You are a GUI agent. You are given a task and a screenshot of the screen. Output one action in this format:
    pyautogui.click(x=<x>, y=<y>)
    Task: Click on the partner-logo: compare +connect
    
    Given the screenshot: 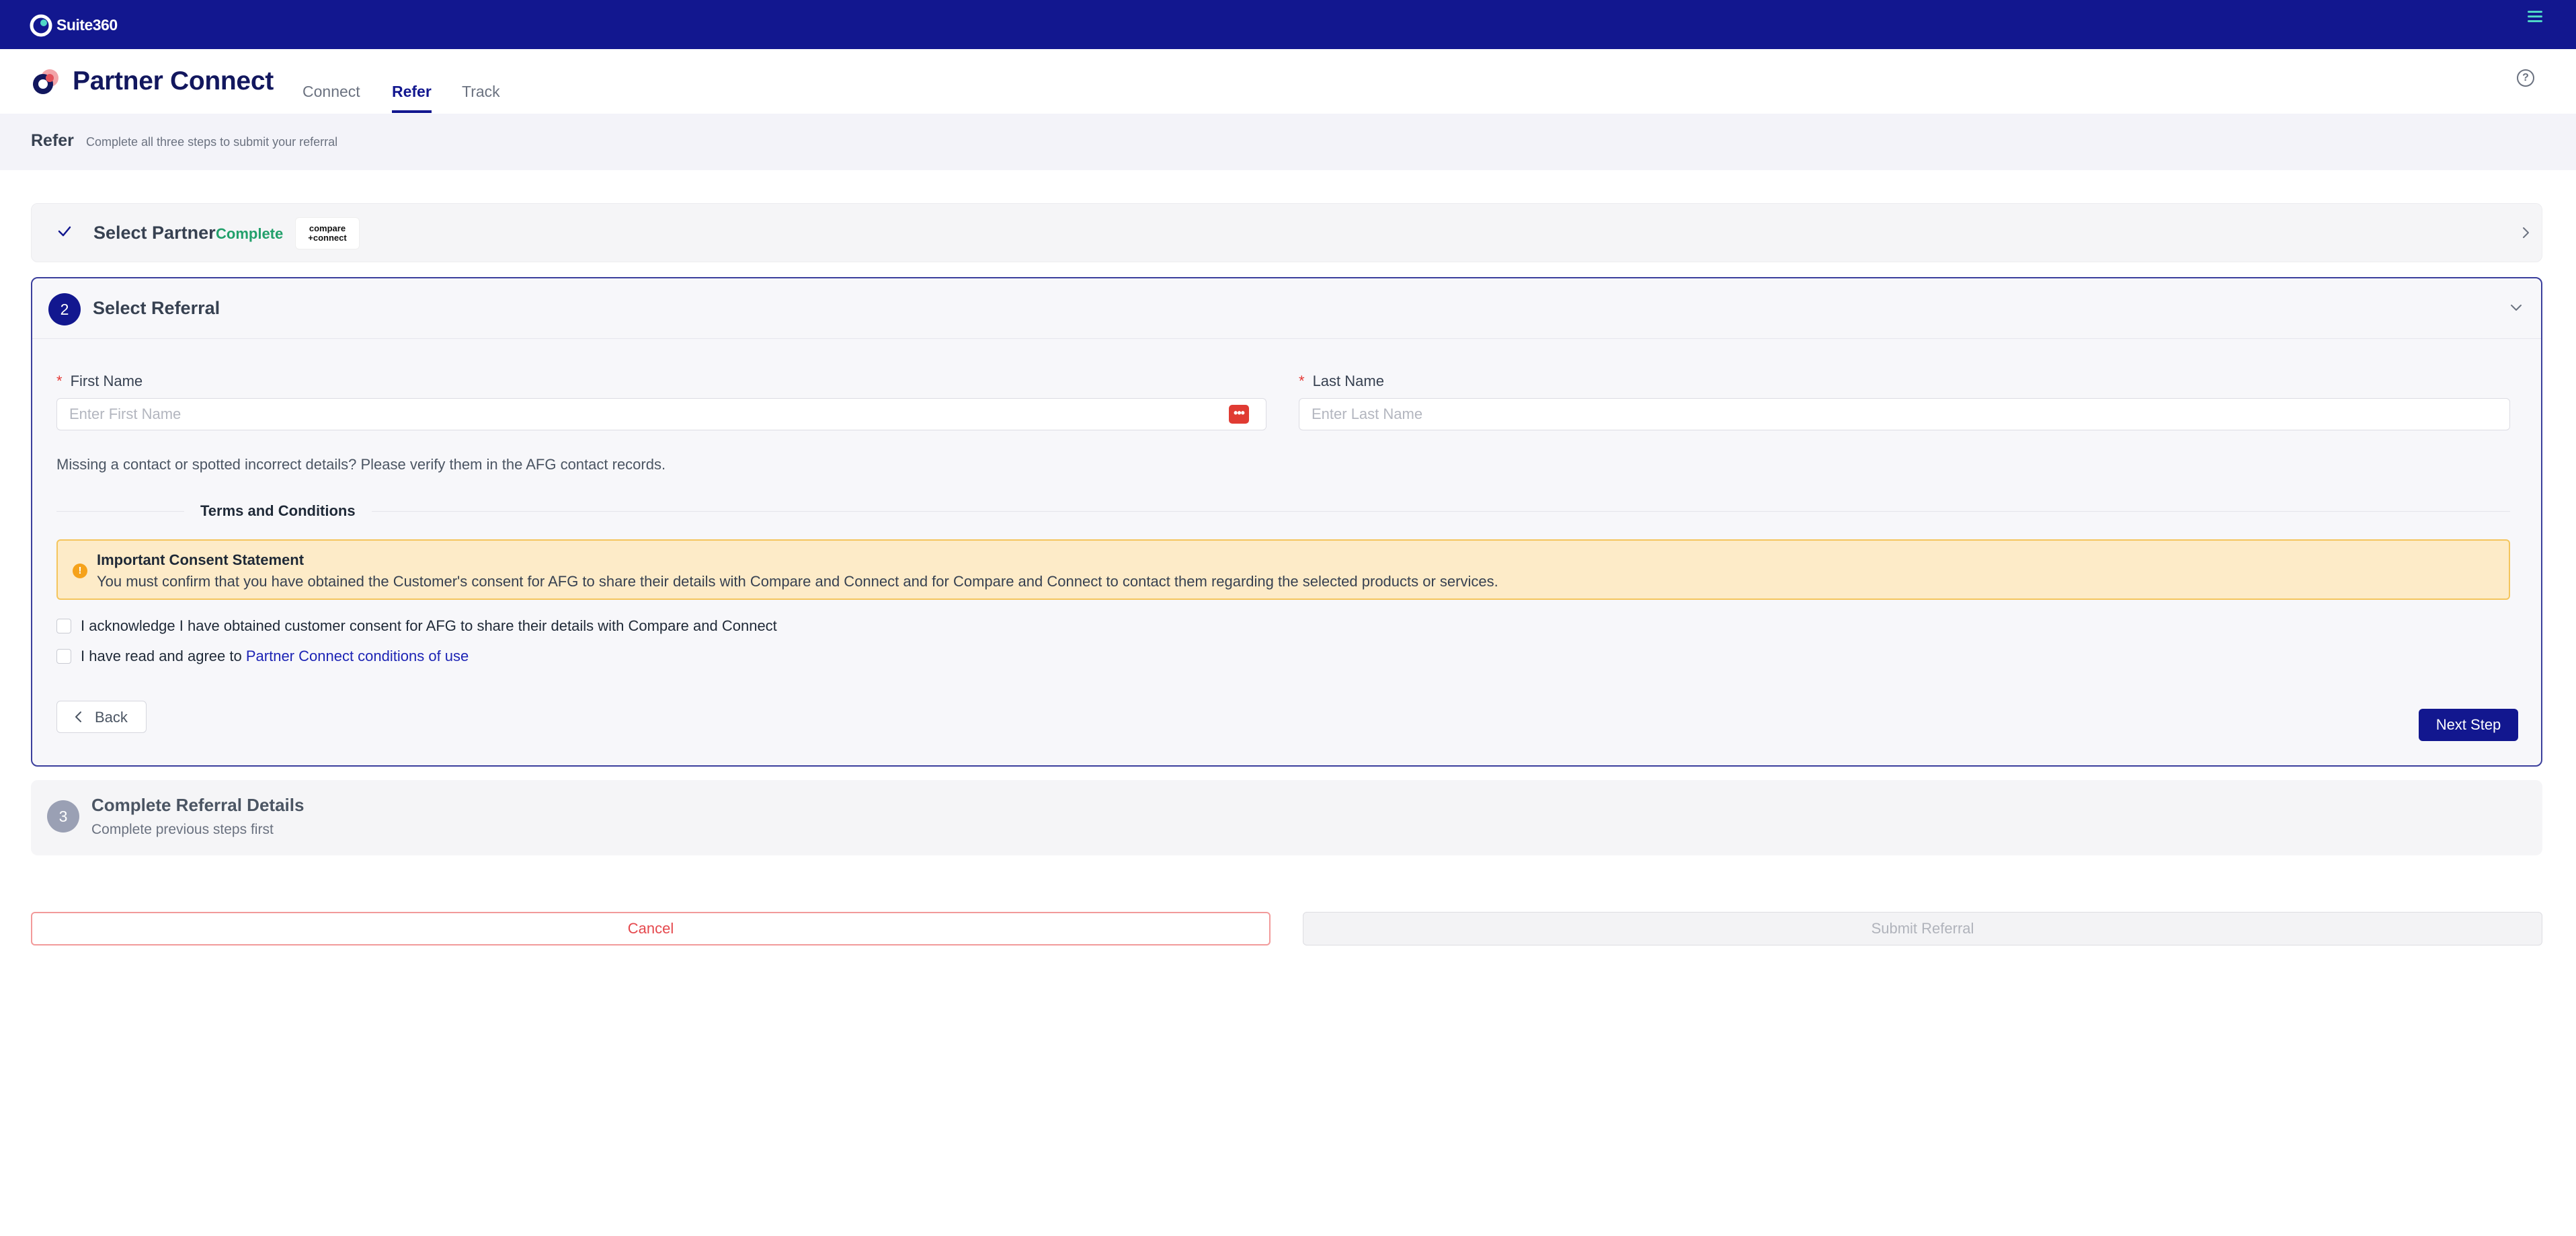 What is the action you would take?
    pyautogui.click(x=327, y=233)
    